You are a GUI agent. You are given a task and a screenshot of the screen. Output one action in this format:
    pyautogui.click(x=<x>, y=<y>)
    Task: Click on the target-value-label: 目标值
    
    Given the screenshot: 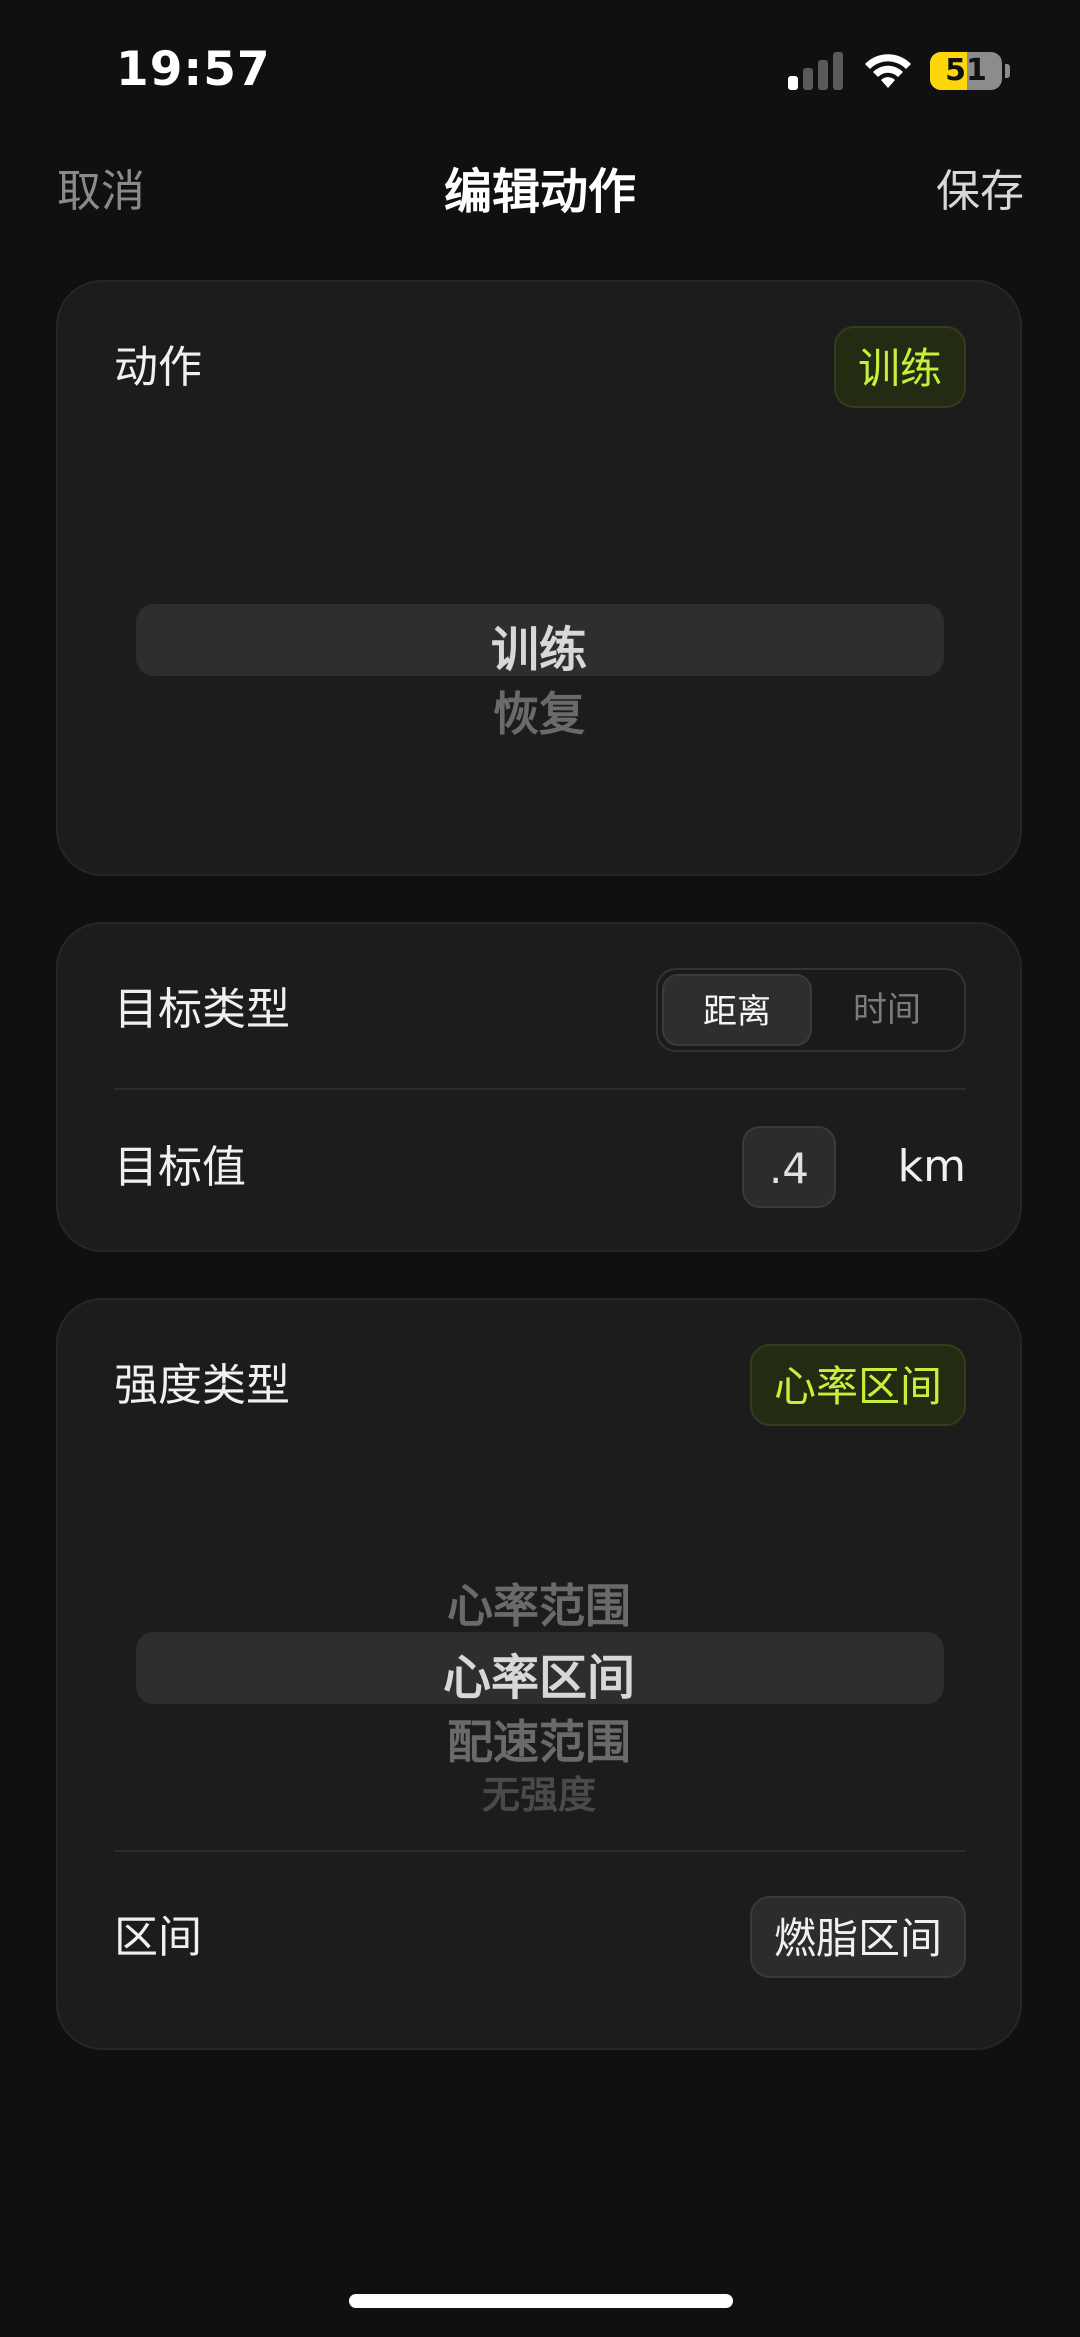 What is the action you would take?
    pyautogui.click(x=180, y=1167)
    